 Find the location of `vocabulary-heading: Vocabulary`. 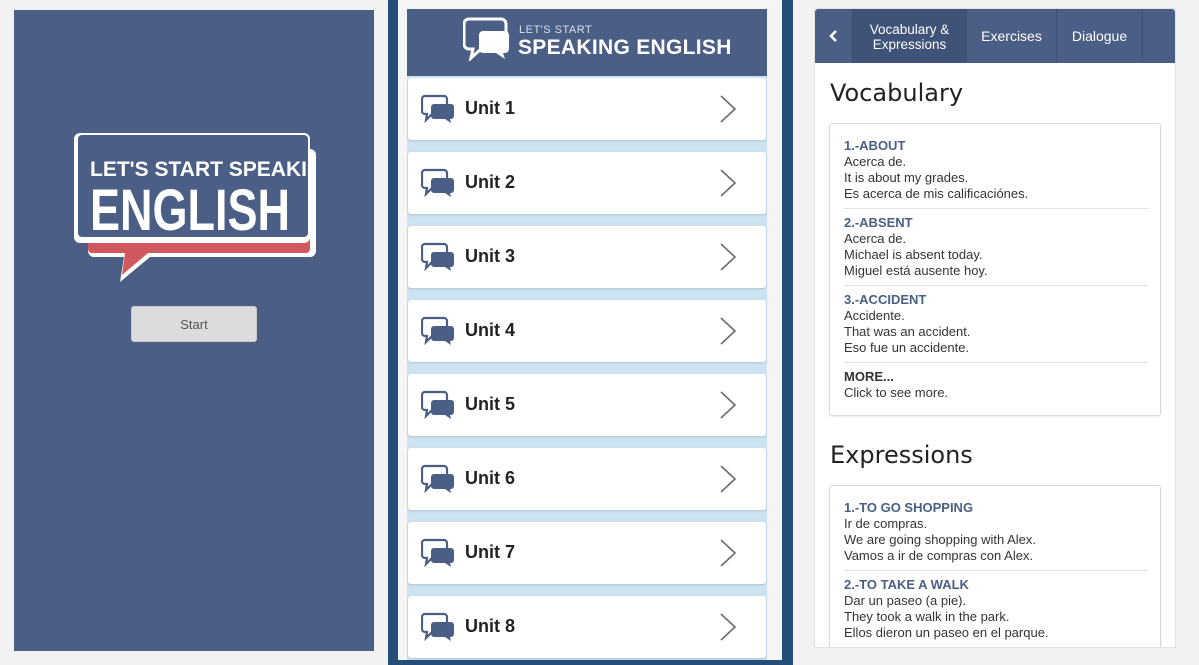

vocabulary-heading: Vocabulary is located at coordinates (897, 93).